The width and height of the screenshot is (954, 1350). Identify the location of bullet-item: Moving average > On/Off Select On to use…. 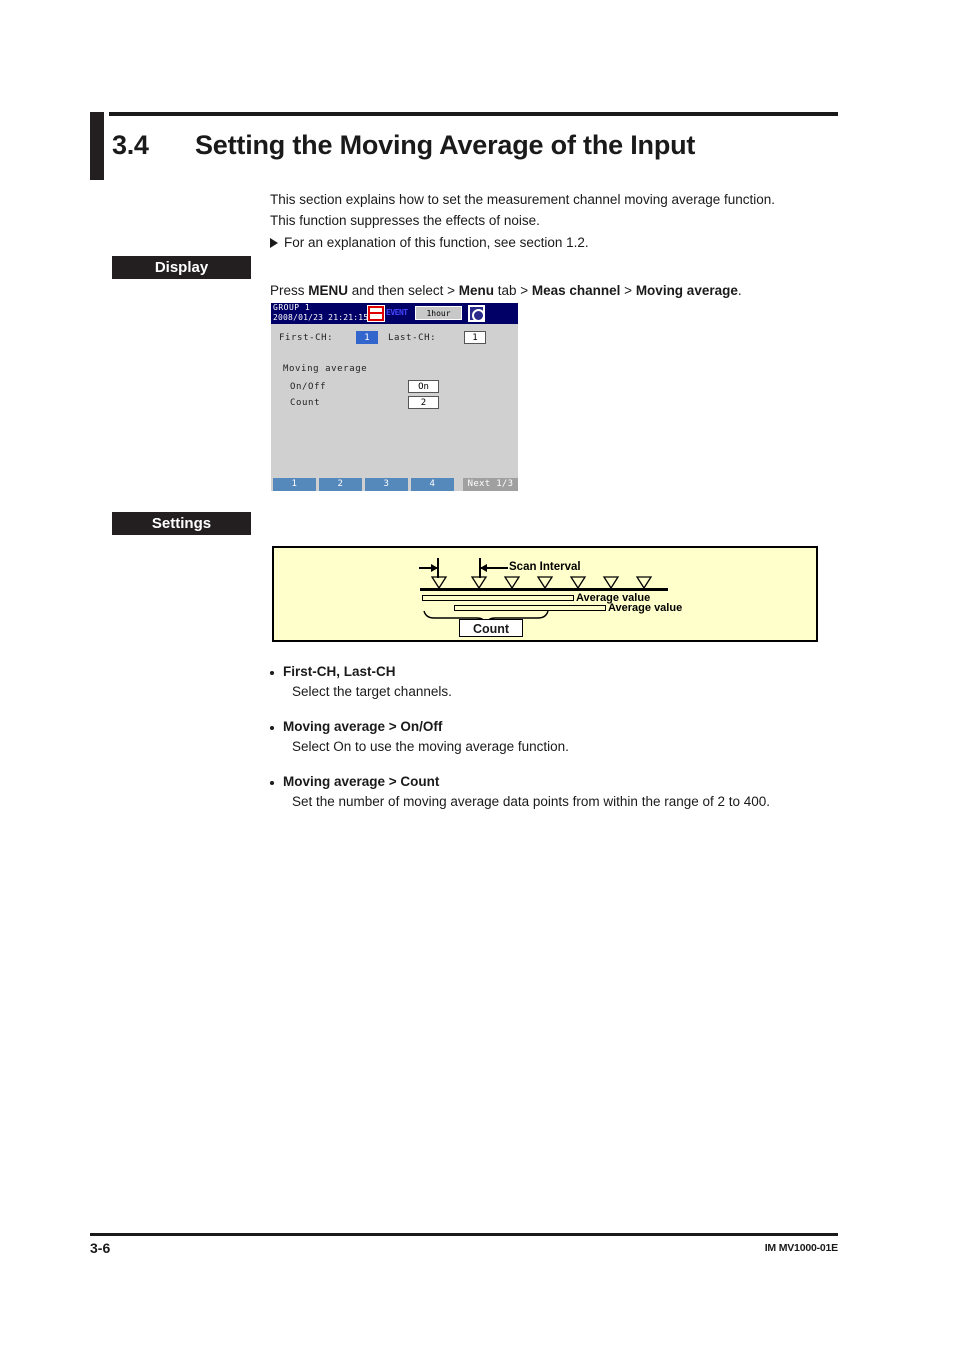
(560, 737).